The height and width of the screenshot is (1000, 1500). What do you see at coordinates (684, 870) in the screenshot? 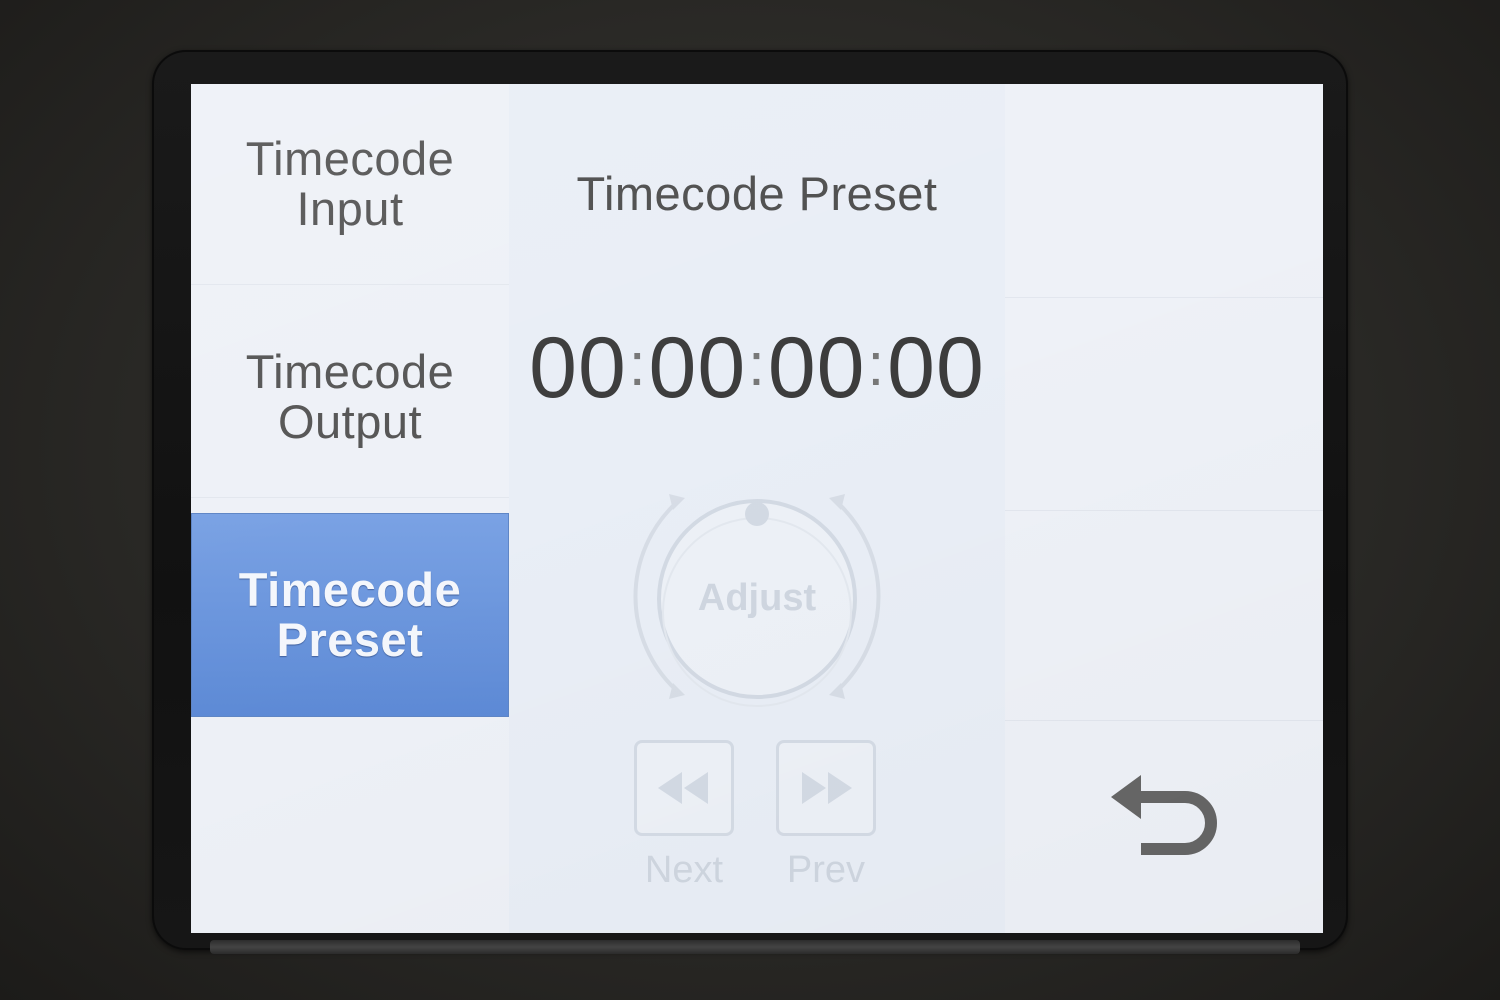
I see `next-label: Next` at bounding box center [684, 870].